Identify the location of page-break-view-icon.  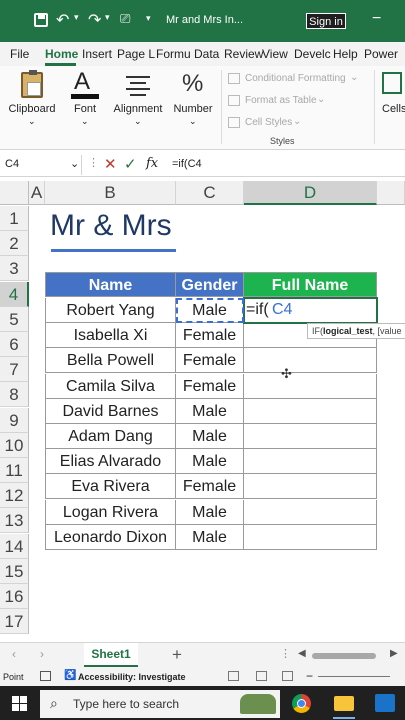
(287, 676).